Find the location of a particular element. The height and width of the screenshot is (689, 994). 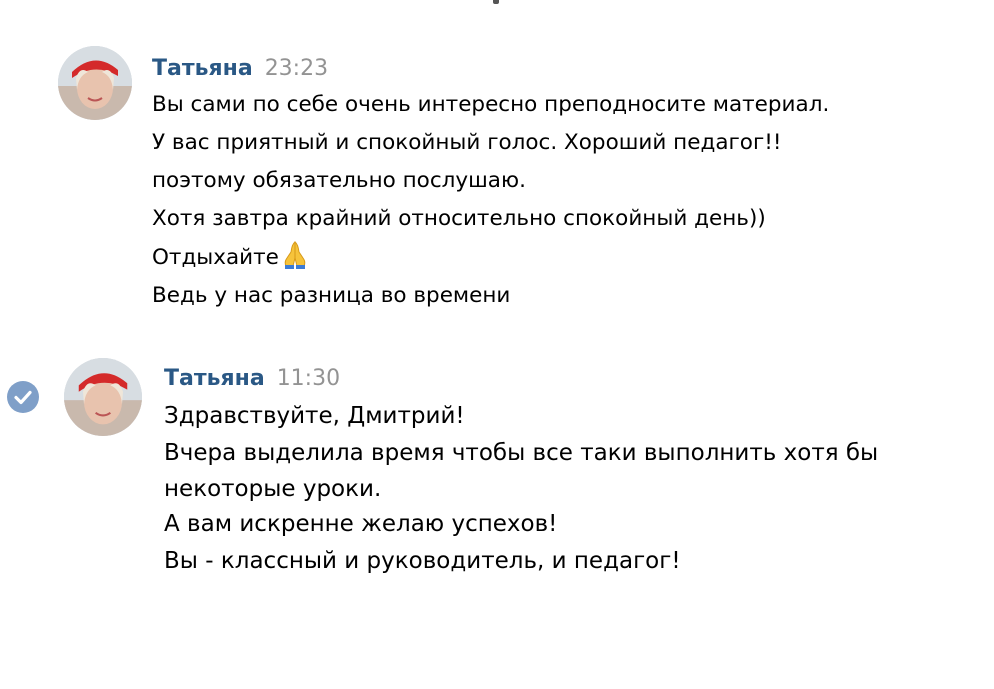

praying-hands-icon is located at coordinates (295, 254).